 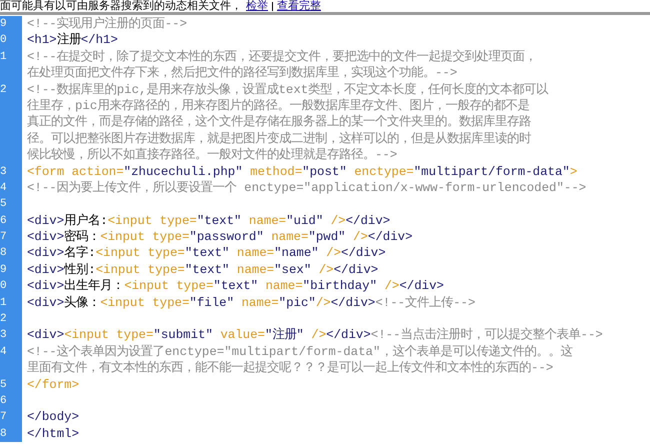 What do you see at coordinates (42, 40) in the screenshot?
I see `code-token: <h1>` at bounding box center [42, 40].